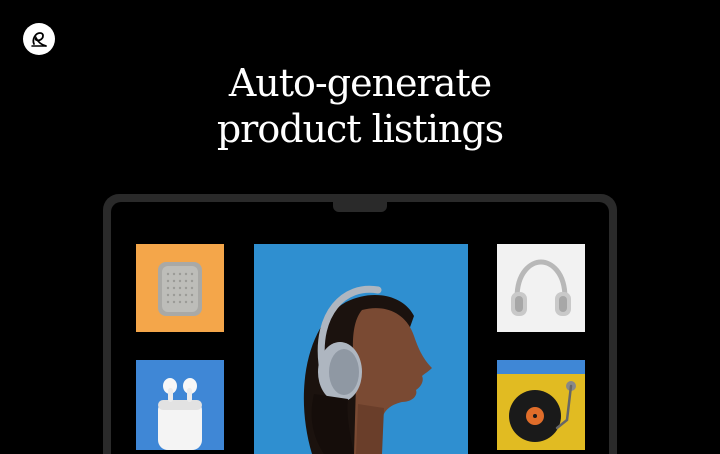 The height and width of the screenshot is (454, 720). I want to click on woman-wearing-headphones-photo, so click(361, 349).